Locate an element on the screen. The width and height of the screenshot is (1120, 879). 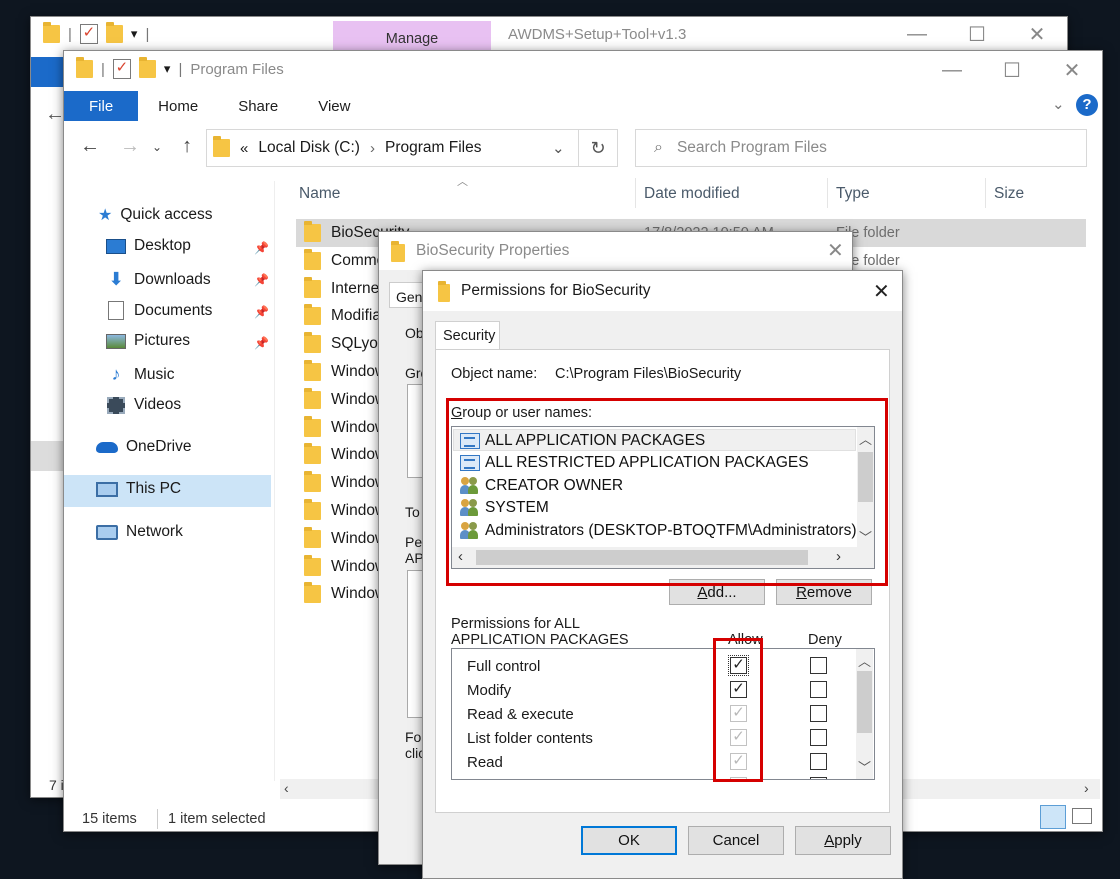
remove-button: Remove is located at coordinates (824, 592).